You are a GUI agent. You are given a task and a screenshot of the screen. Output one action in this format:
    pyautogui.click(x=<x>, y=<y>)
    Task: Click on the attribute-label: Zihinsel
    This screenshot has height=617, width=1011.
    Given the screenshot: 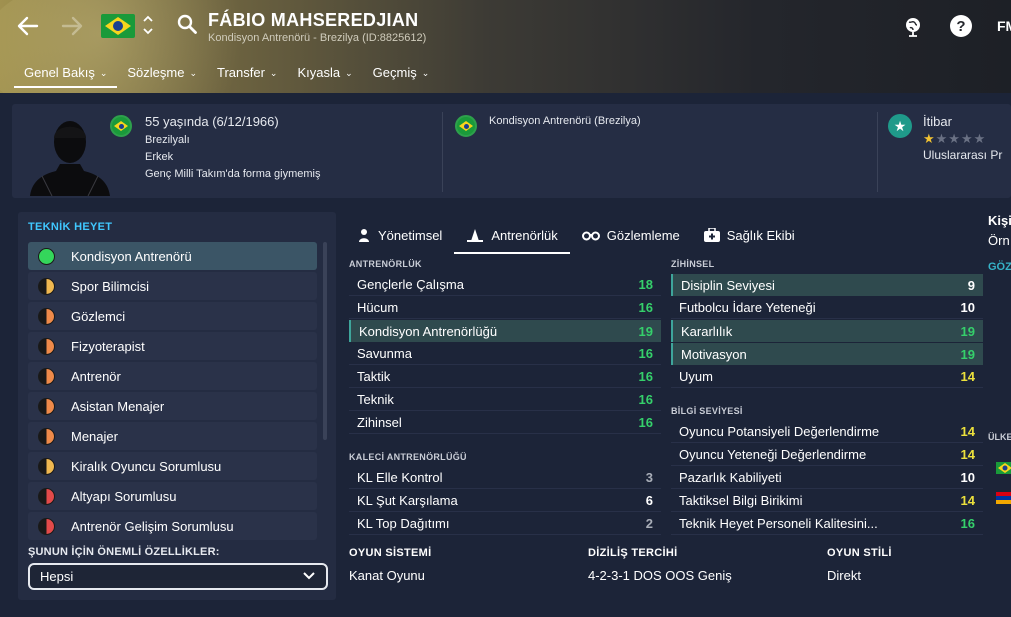 What is the action you would take?
    pyautogui.click(x=379, y=422)
    